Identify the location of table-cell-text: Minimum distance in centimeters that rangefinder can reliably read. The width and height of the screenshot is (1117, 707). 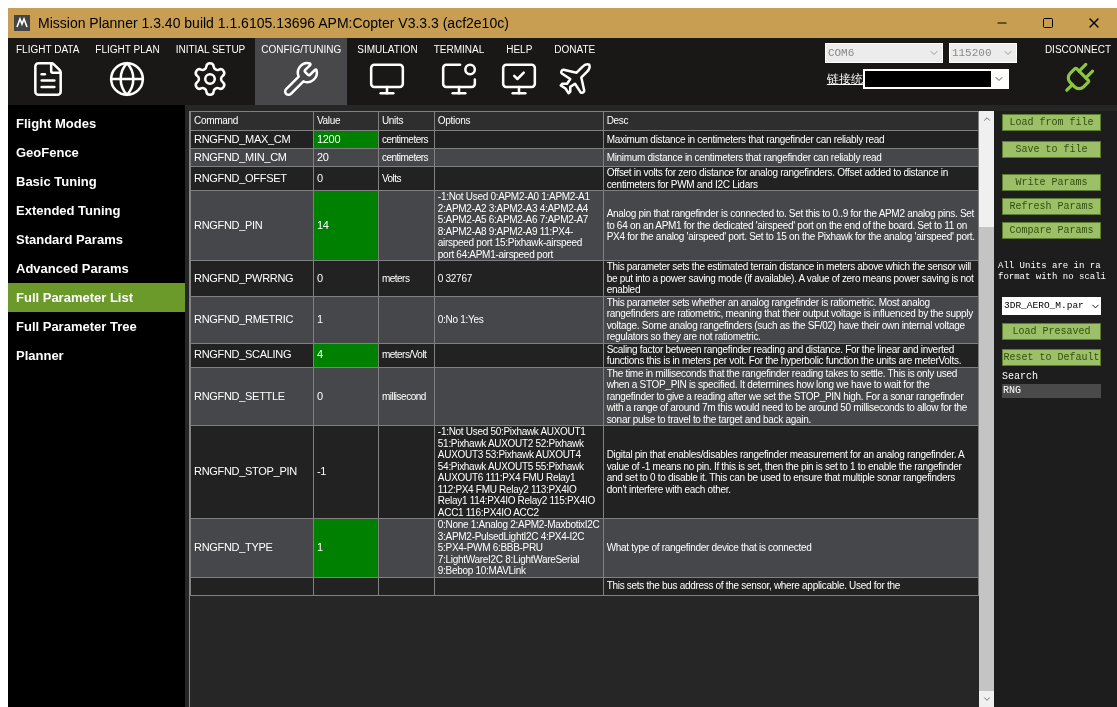
(744, 157).